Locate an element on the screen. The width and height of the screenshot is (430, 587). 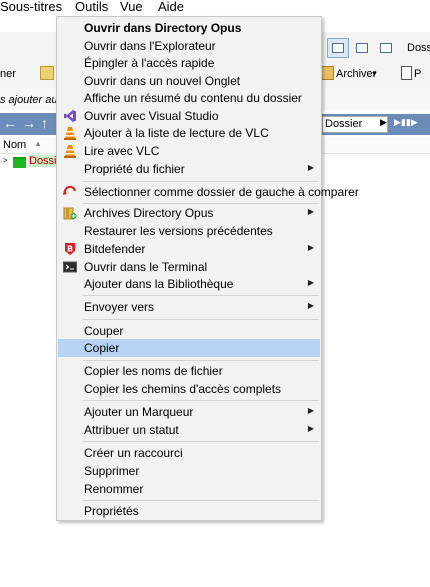
menu-item-copy-full-paths: Copier les chemins d'accès complets is located at coordinates (189, 389).